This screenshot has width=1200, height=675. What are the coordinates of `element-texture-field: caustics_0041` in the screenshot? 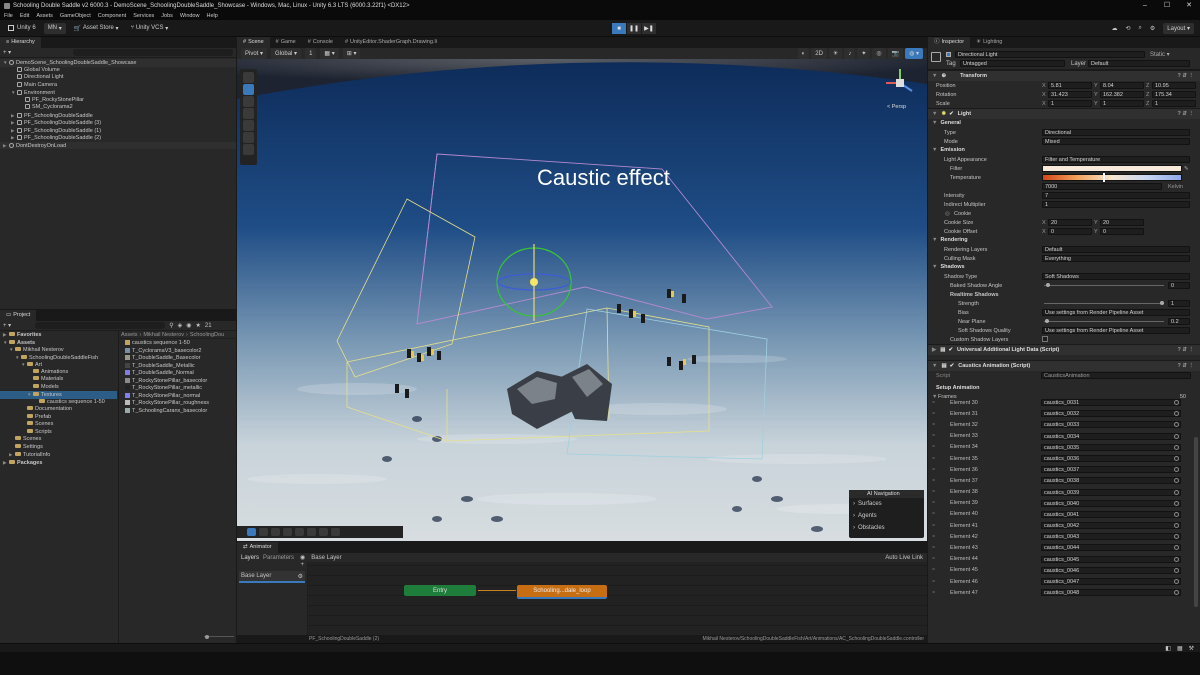 It's located at (1111, 514).